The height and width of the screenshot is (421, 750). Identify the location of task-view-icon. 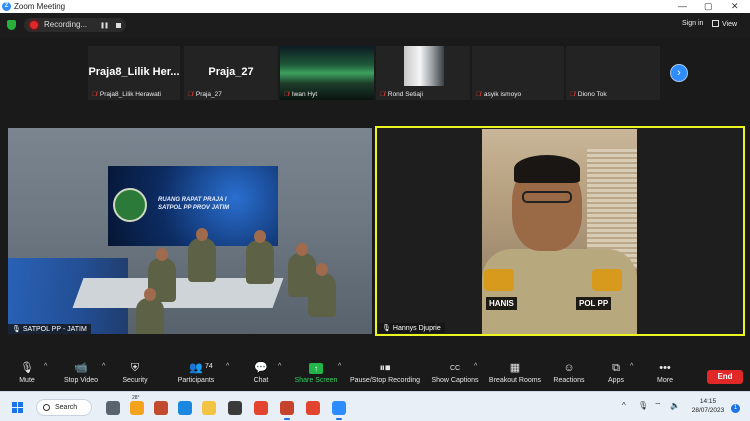
(113, 408).